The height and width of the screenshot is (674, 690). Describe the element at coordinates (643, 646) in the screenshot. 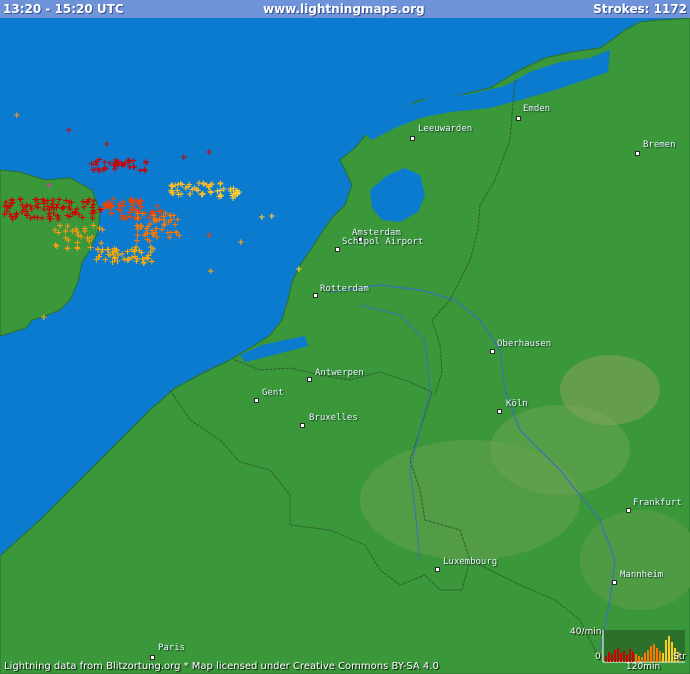

I see `stroke-histogram` at that location.